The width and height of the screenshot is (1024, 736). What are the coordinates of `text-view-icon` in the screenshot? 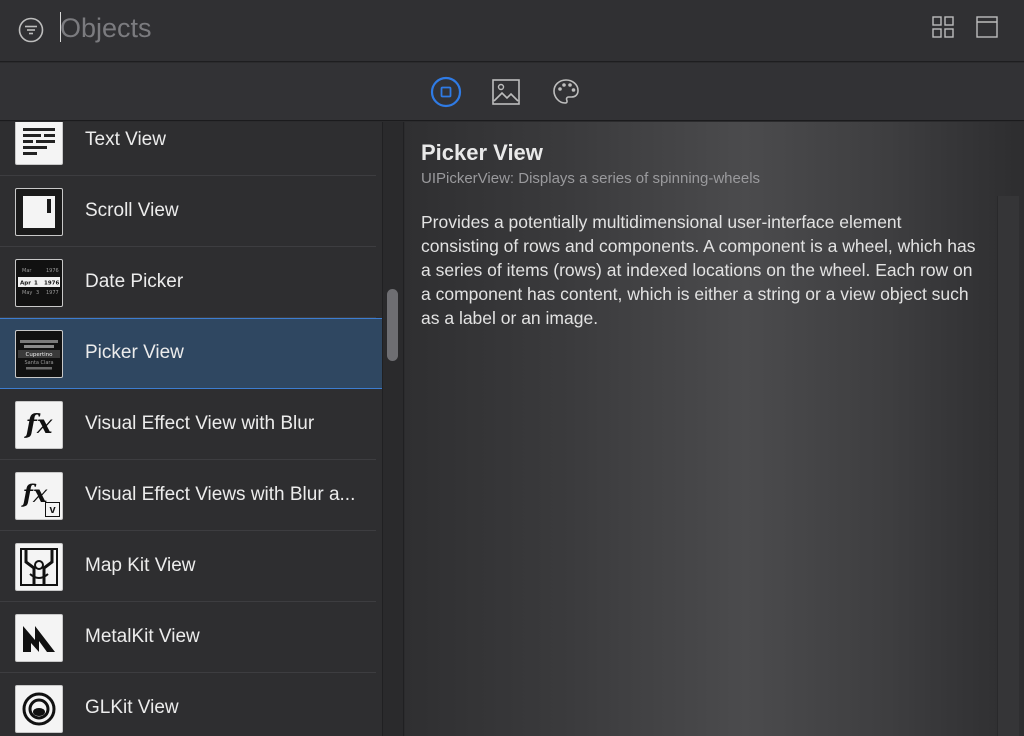 It's located at (39, 143).